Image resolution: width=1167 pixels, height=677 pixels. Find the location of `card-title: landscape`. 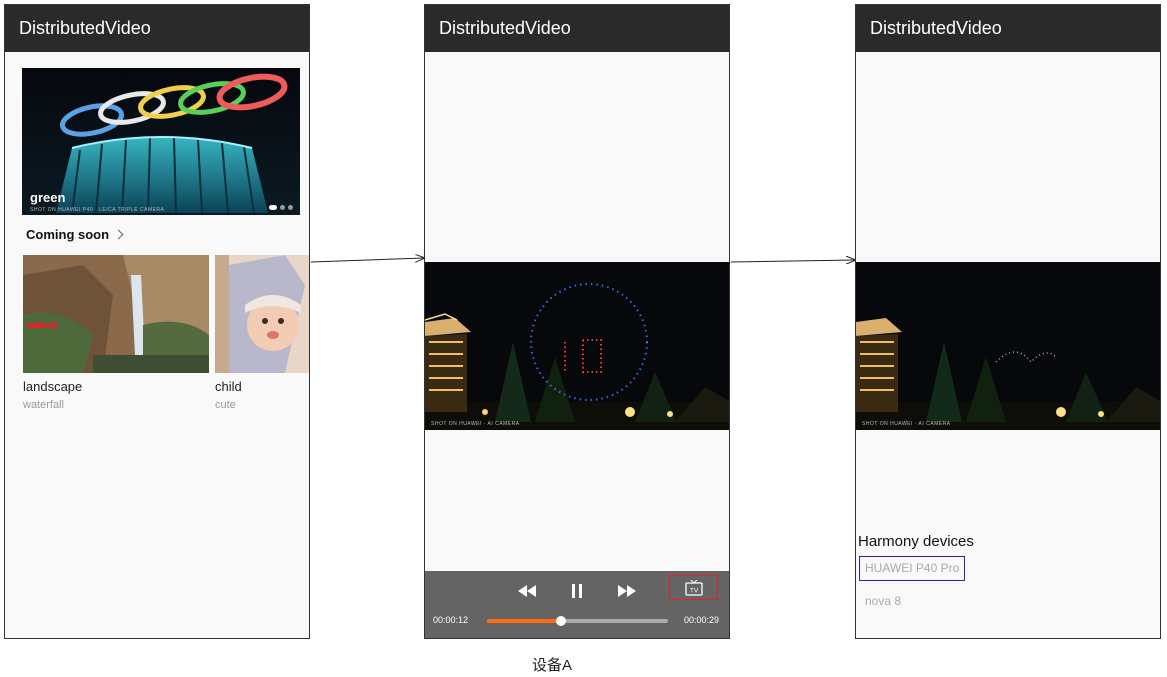

card-title: landscape is located at coordinates (53, 386).